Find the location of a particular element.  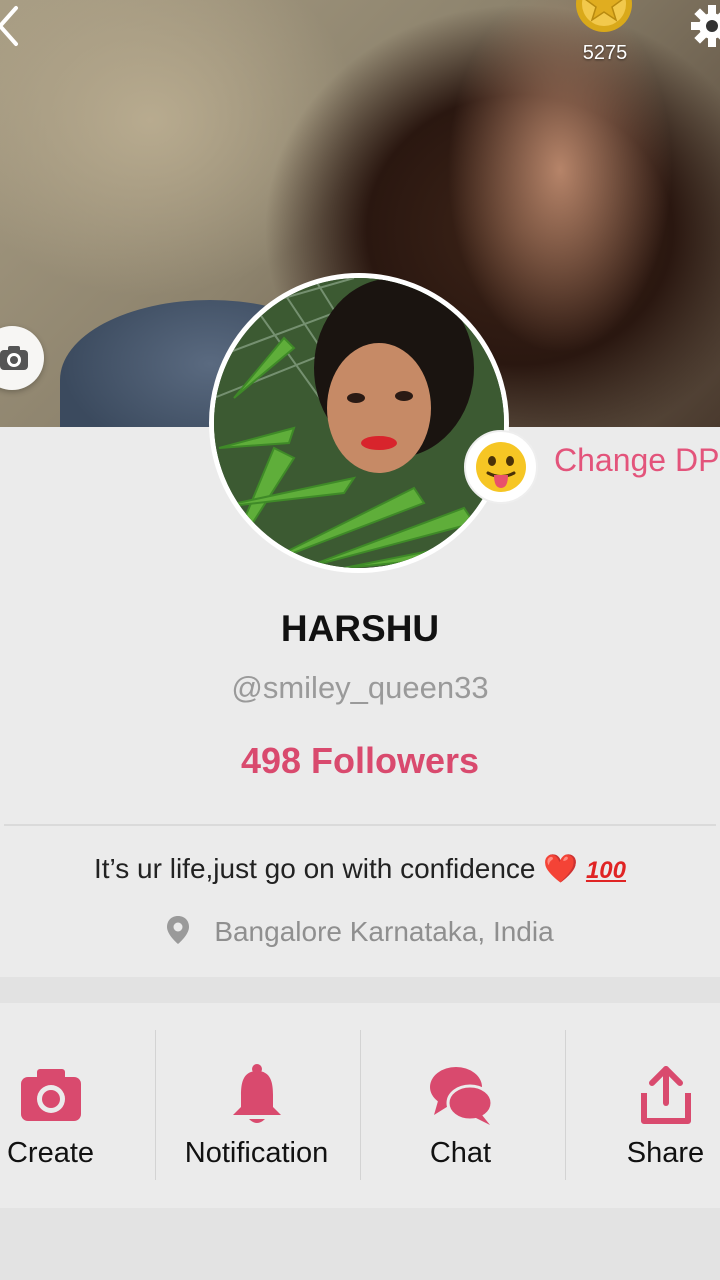

location-text: Bangalore Karnataka, India is located at coordinates (384, 931).